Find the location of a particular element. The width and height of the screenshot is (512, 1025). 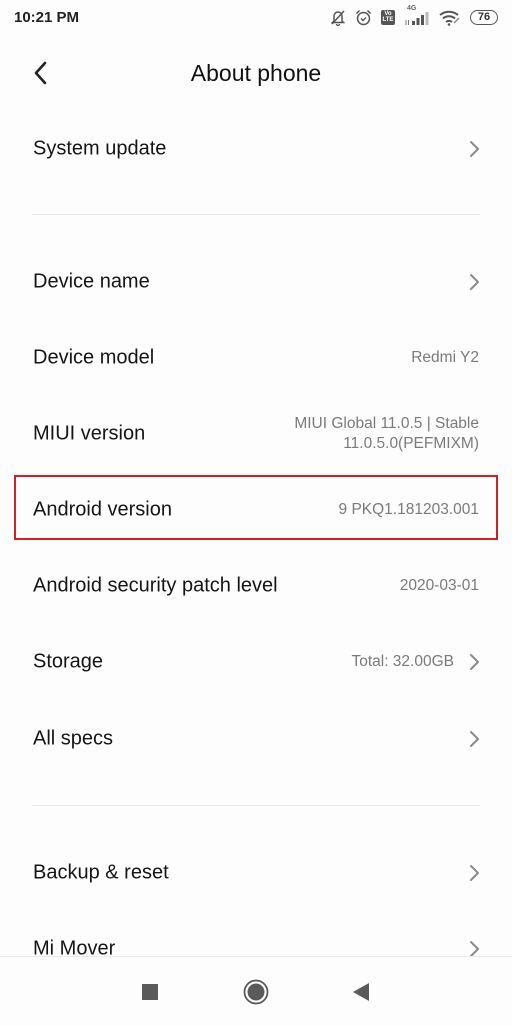

row-label: All specs is located at coordinates (73, 738).